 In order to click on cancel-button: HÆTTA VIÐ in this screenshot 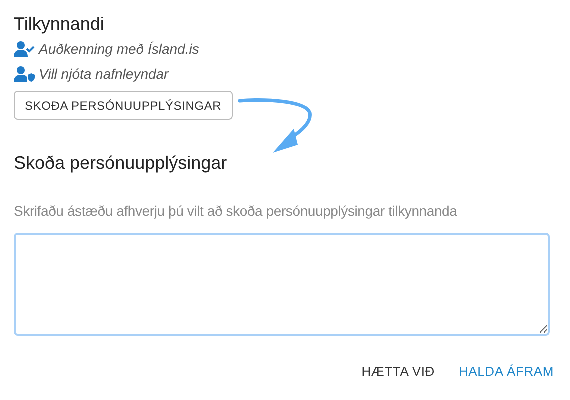, I will do `click(398, 371)`.